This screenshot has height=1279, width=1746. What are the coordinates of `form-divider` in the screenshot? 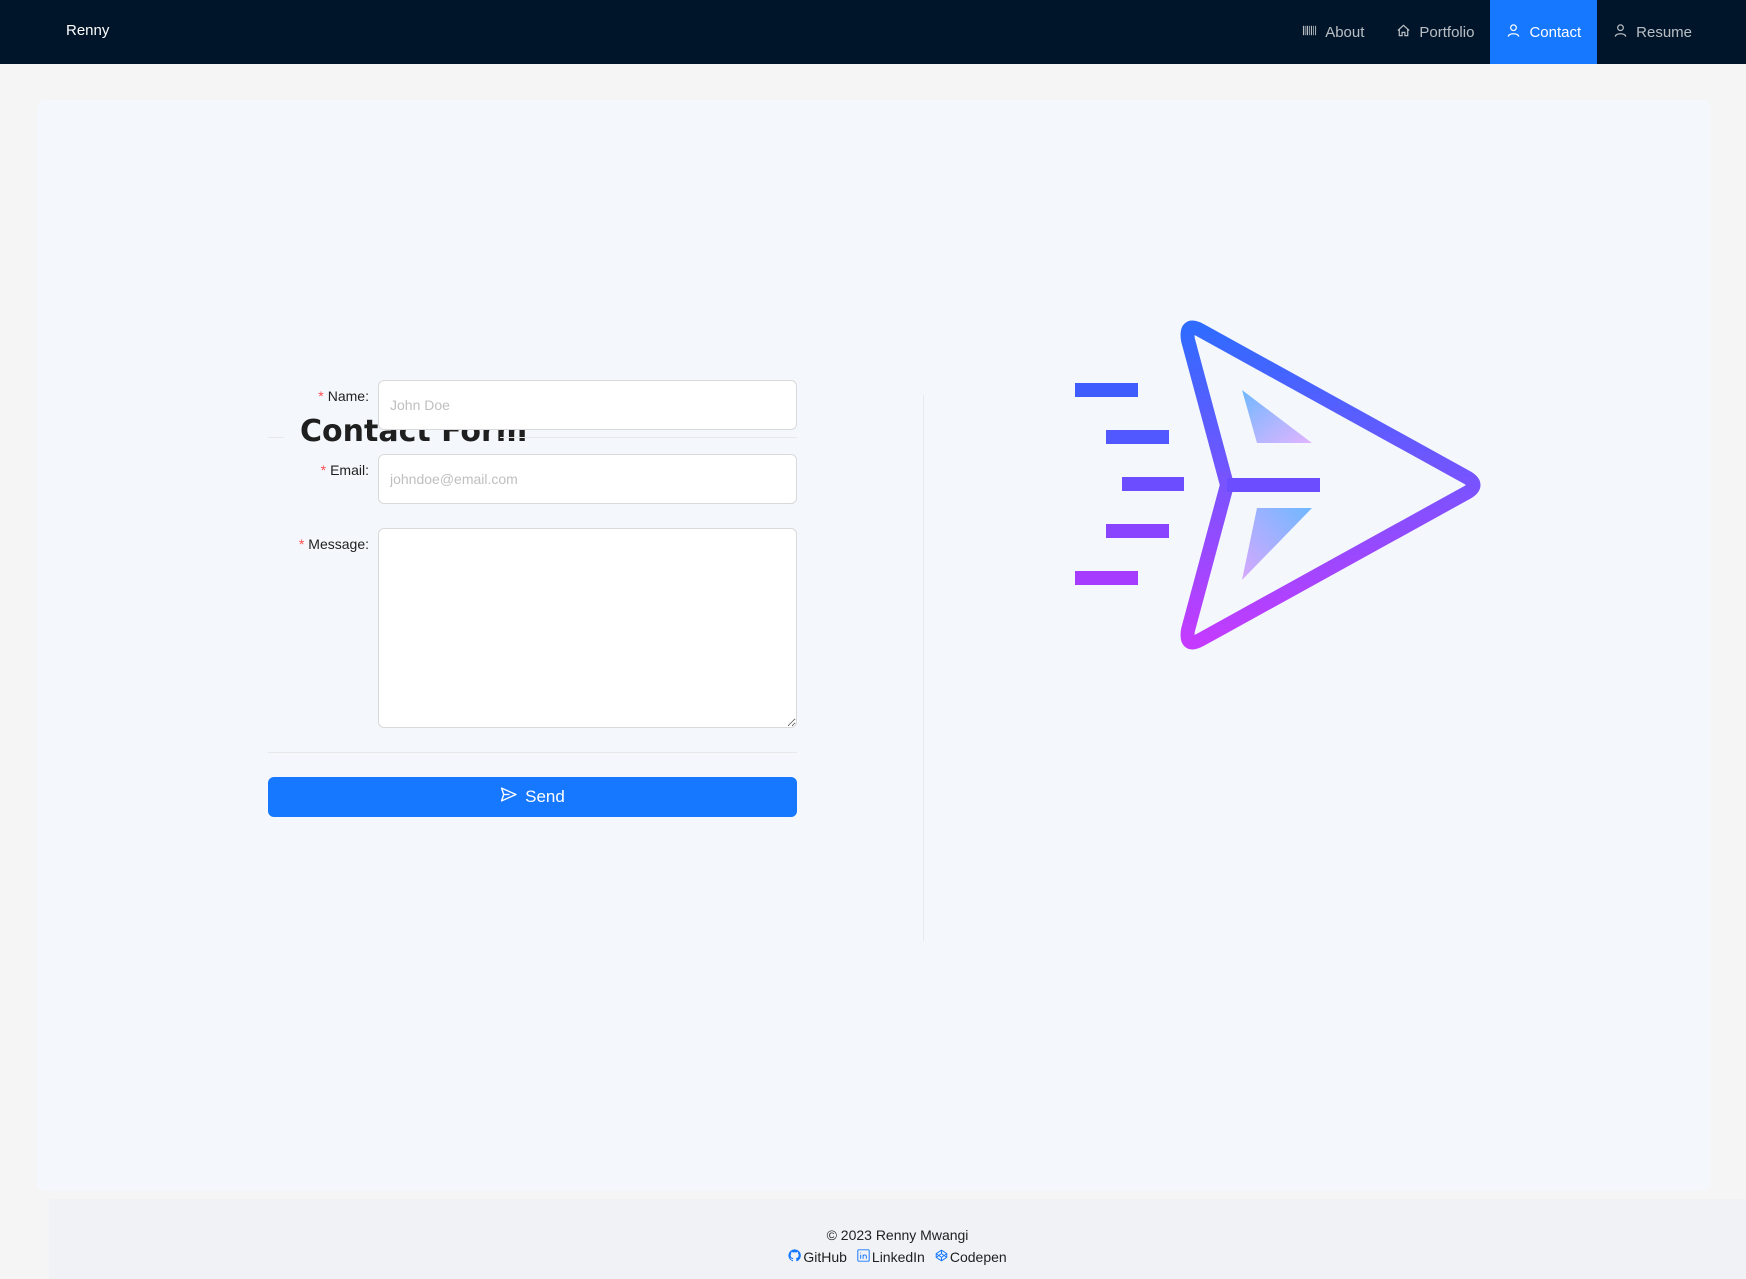 It's located at (532, 752).